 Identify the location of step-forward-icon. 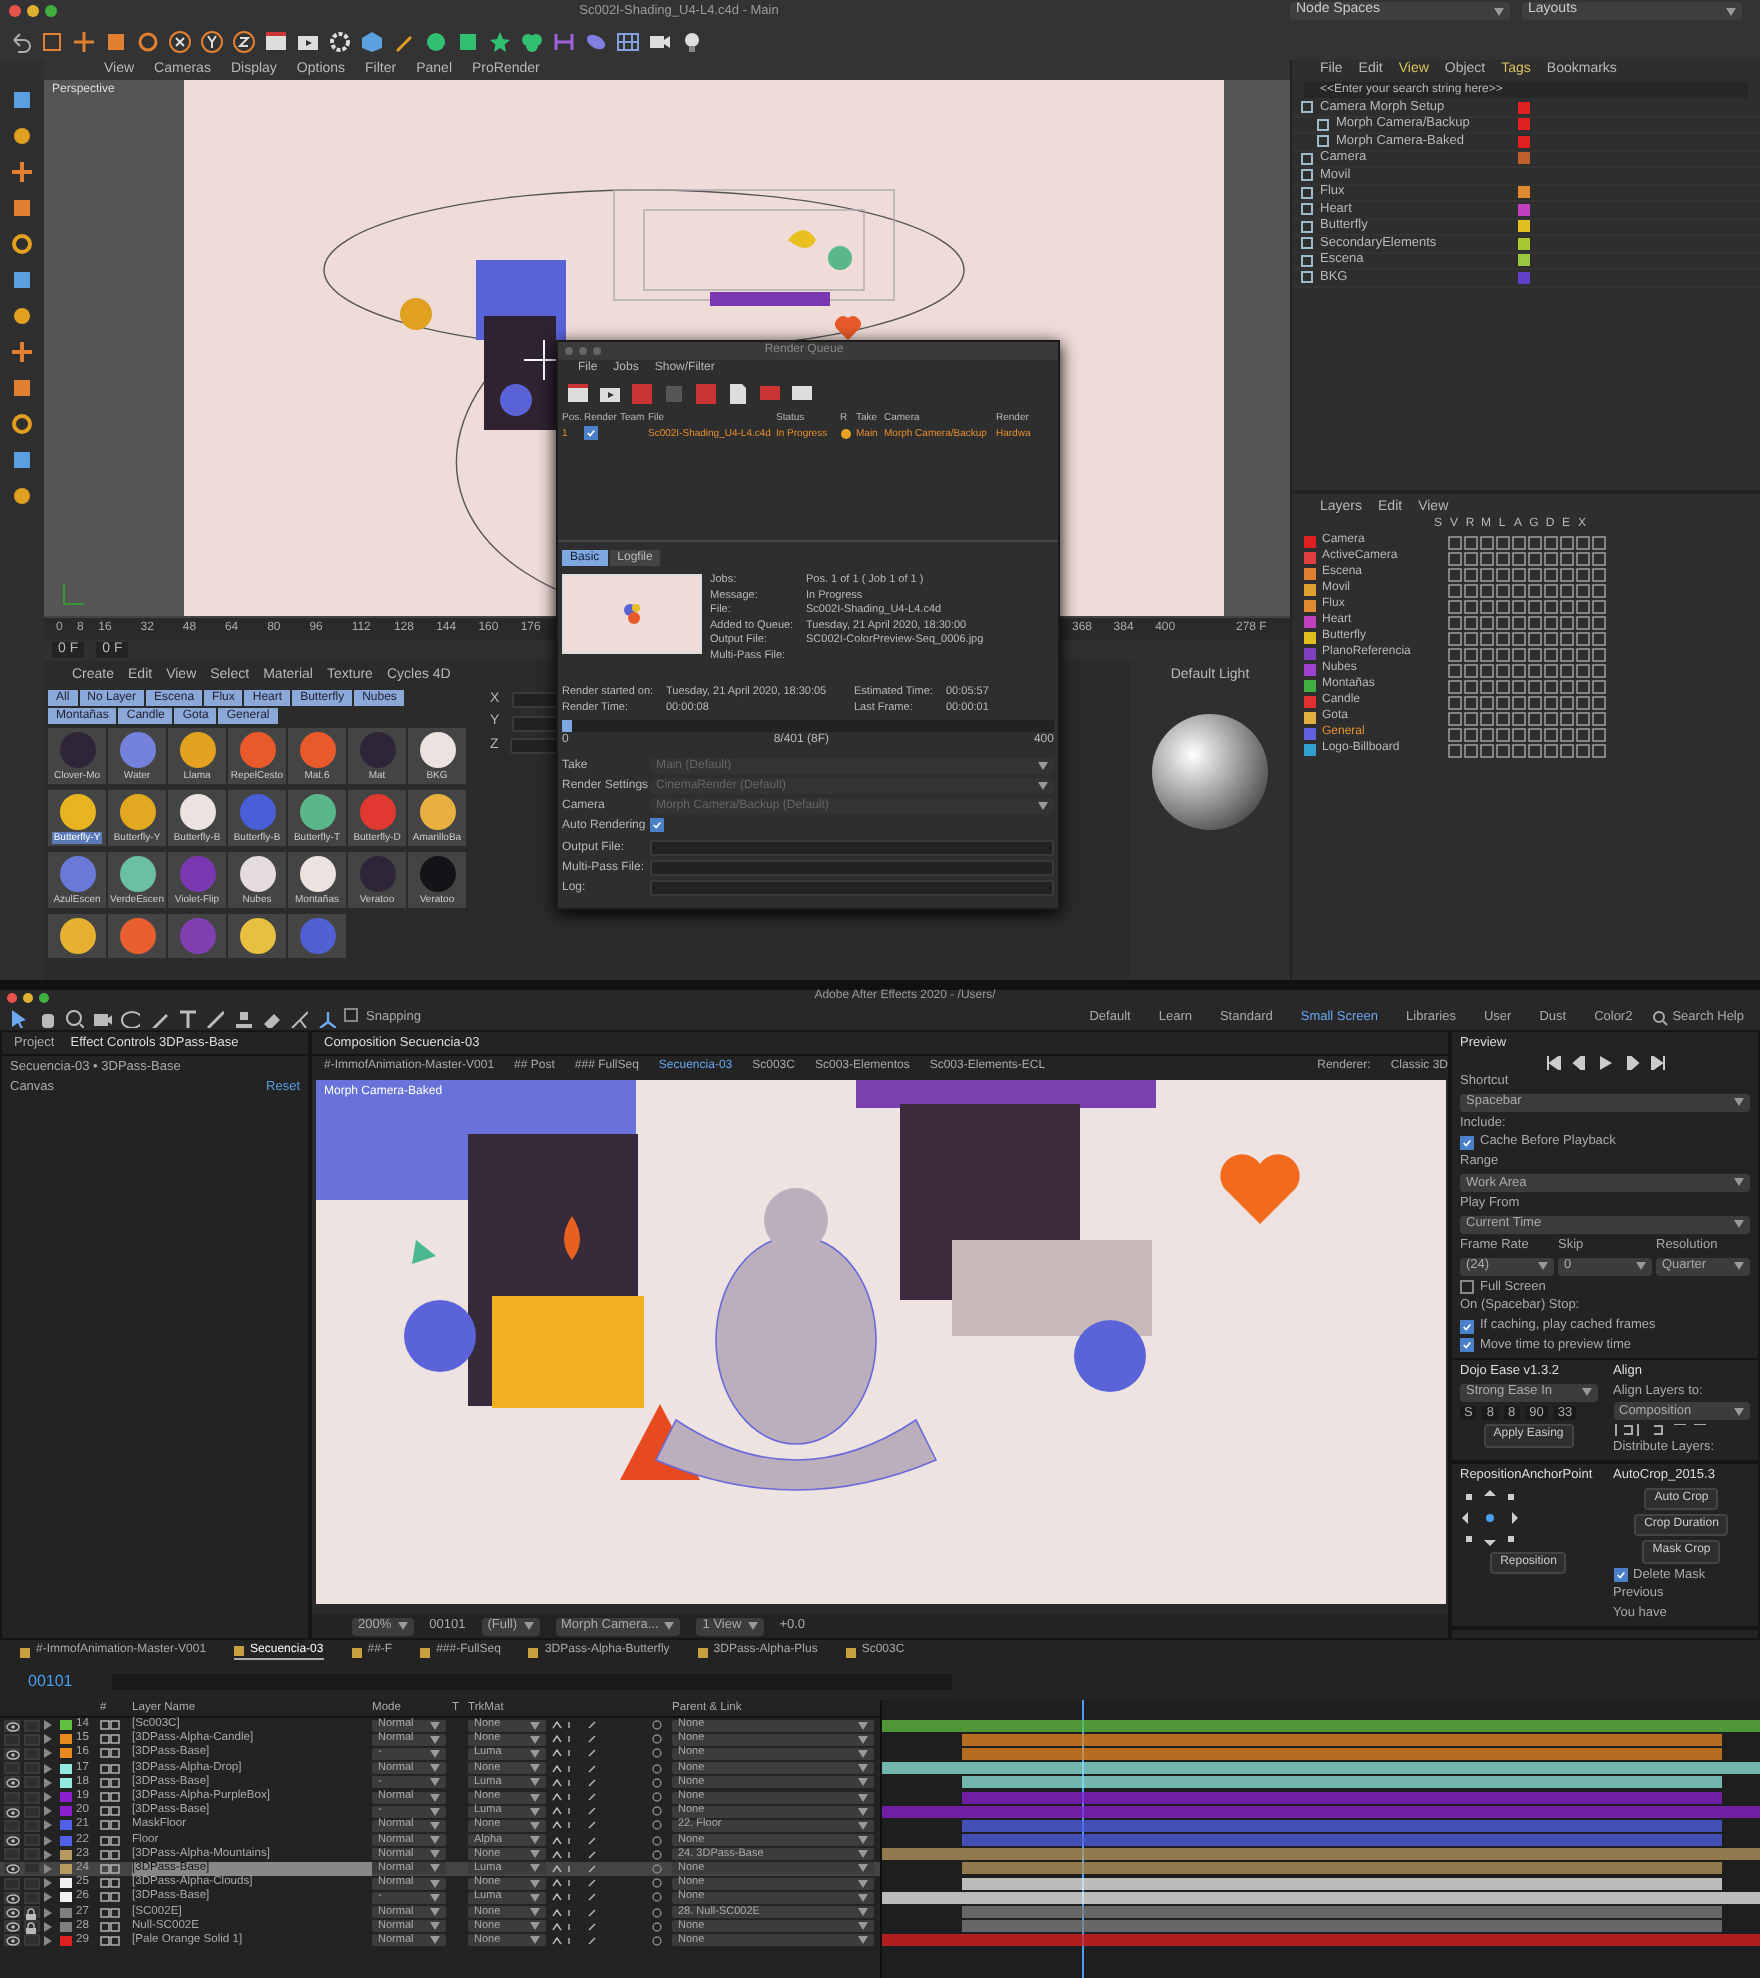
(1631, 1062).